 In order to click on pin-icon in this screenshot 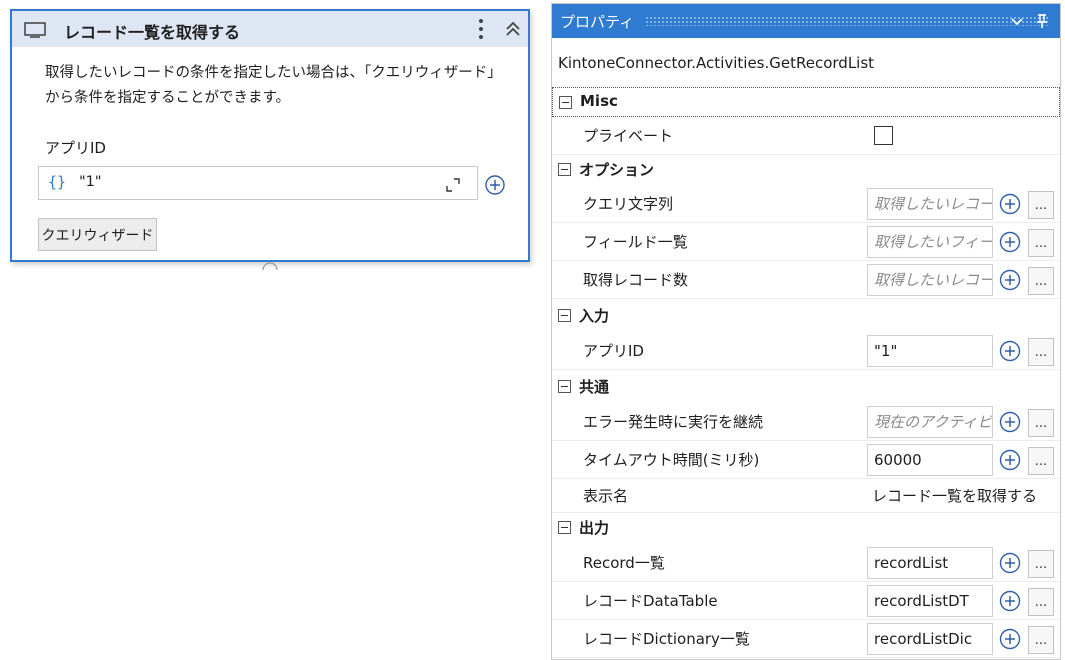, I will do `click(1042, 21)`.